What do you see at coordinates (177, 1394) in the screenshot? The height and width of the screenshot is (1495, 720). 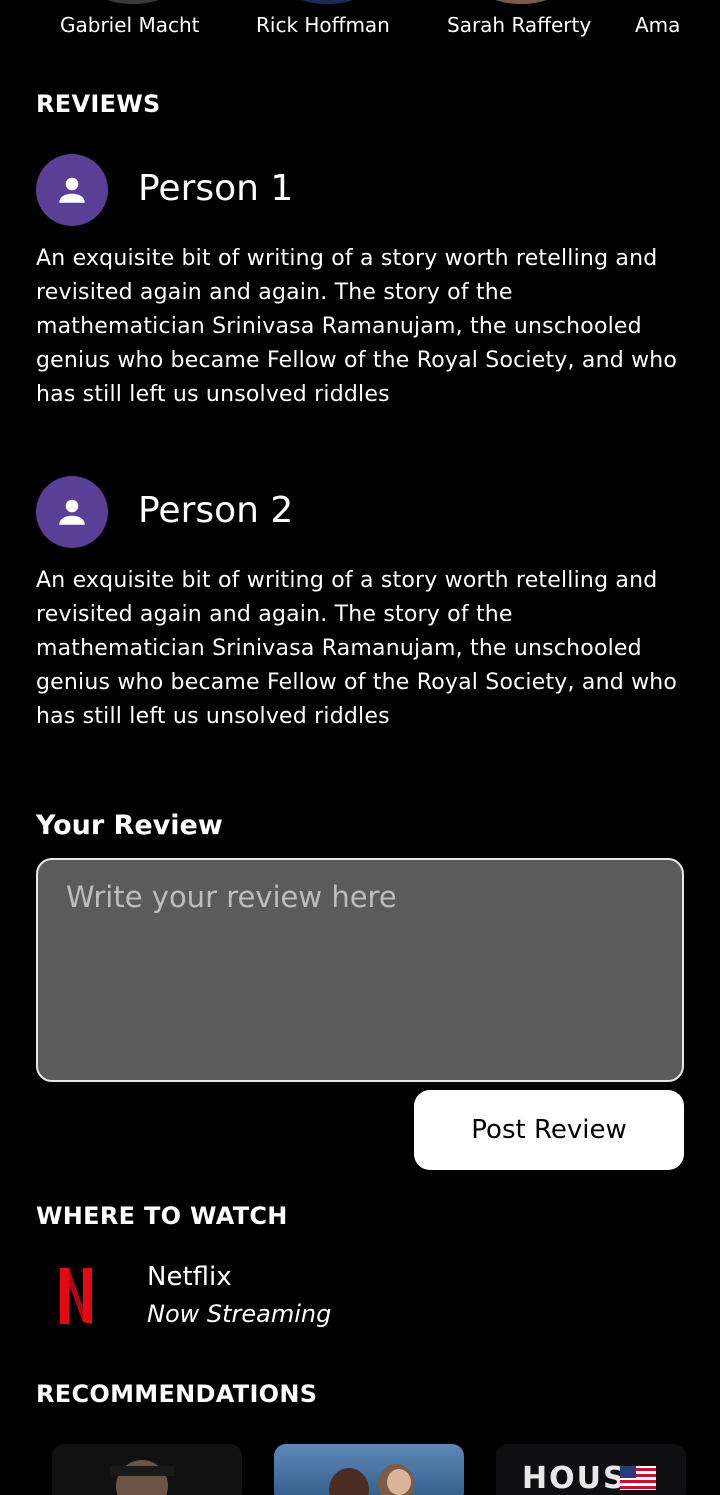 I see `recommendations-heading: RECOMMENDATIONS` at bounding box center [177, 1394].